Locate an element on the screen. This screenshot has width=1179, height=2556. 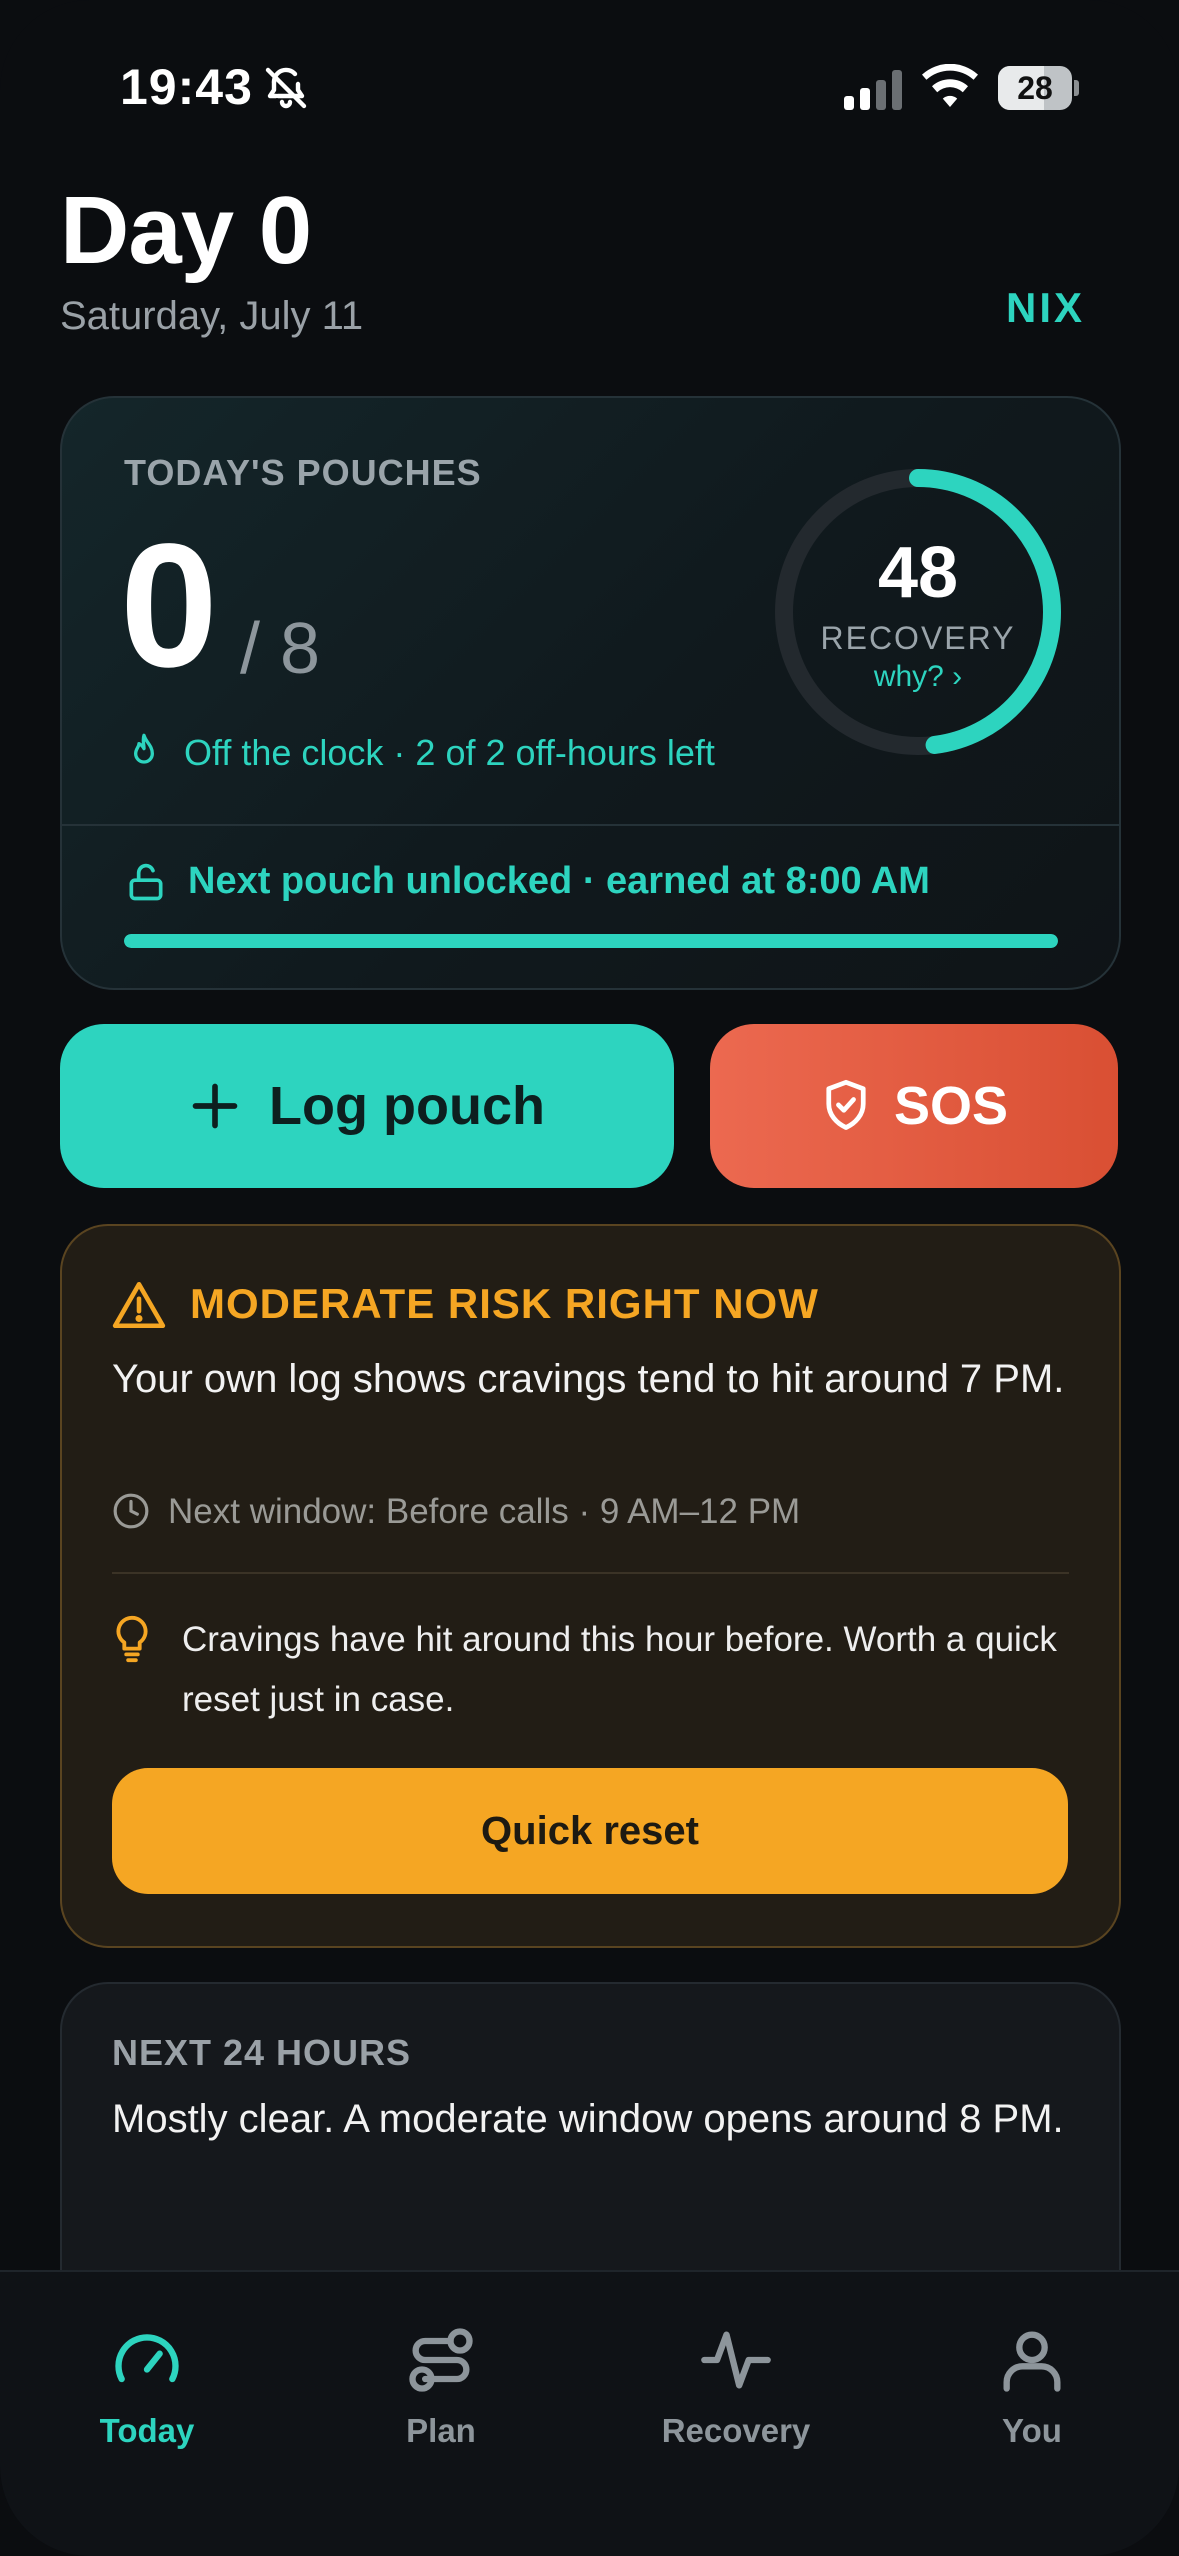
battery-nub is located at coordinates (1076, 88).